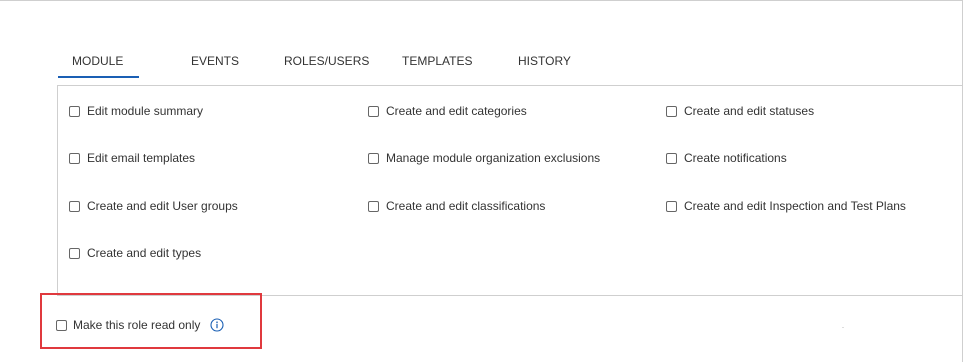  What do you see at coordinates (466, 206) in the screenshot?
I see `perm-label: Create and edit classifications` at bounding box center [466, 206].